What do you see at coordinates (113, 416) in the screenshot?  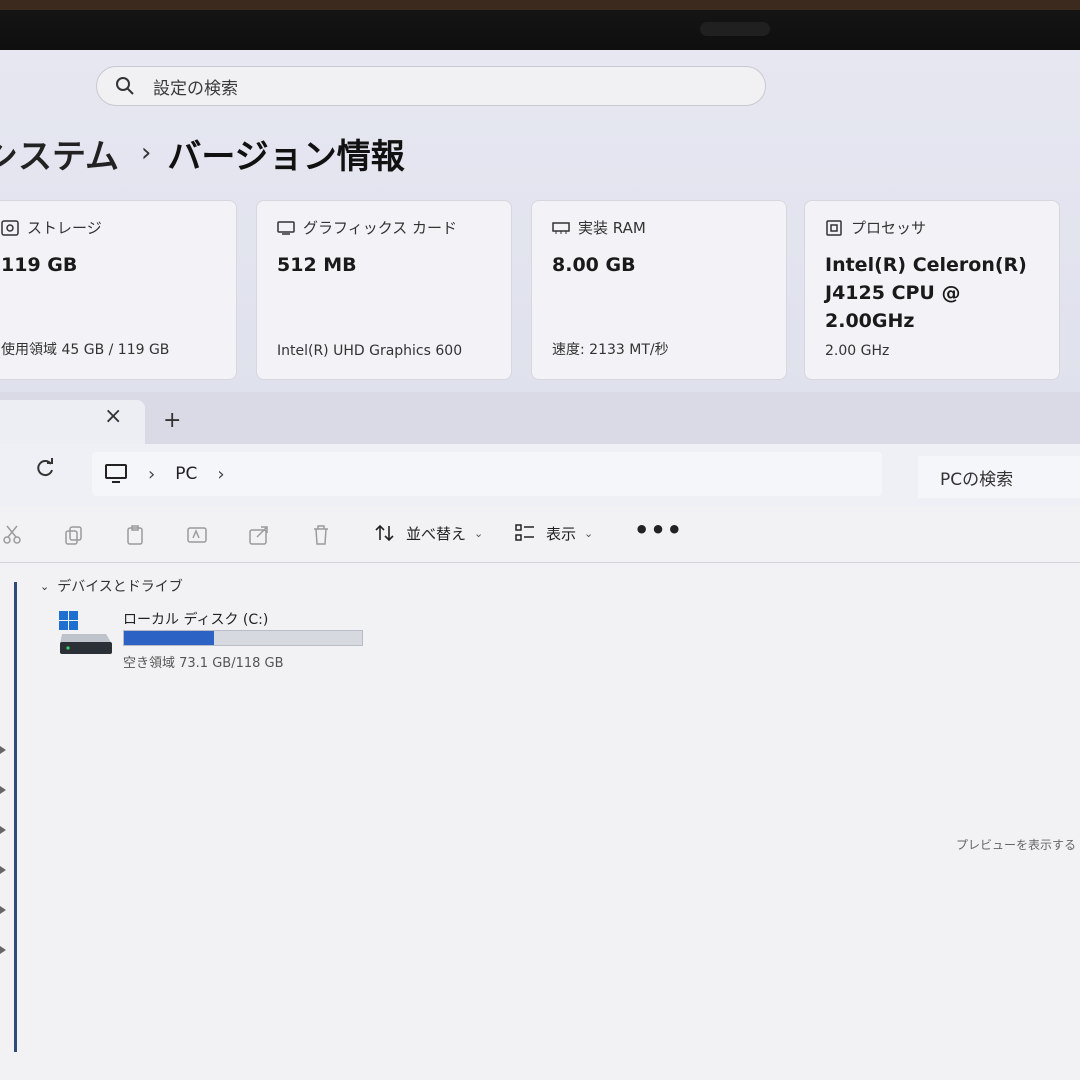 I see `close-tab-button: ×` at bounding box center [113, 416].